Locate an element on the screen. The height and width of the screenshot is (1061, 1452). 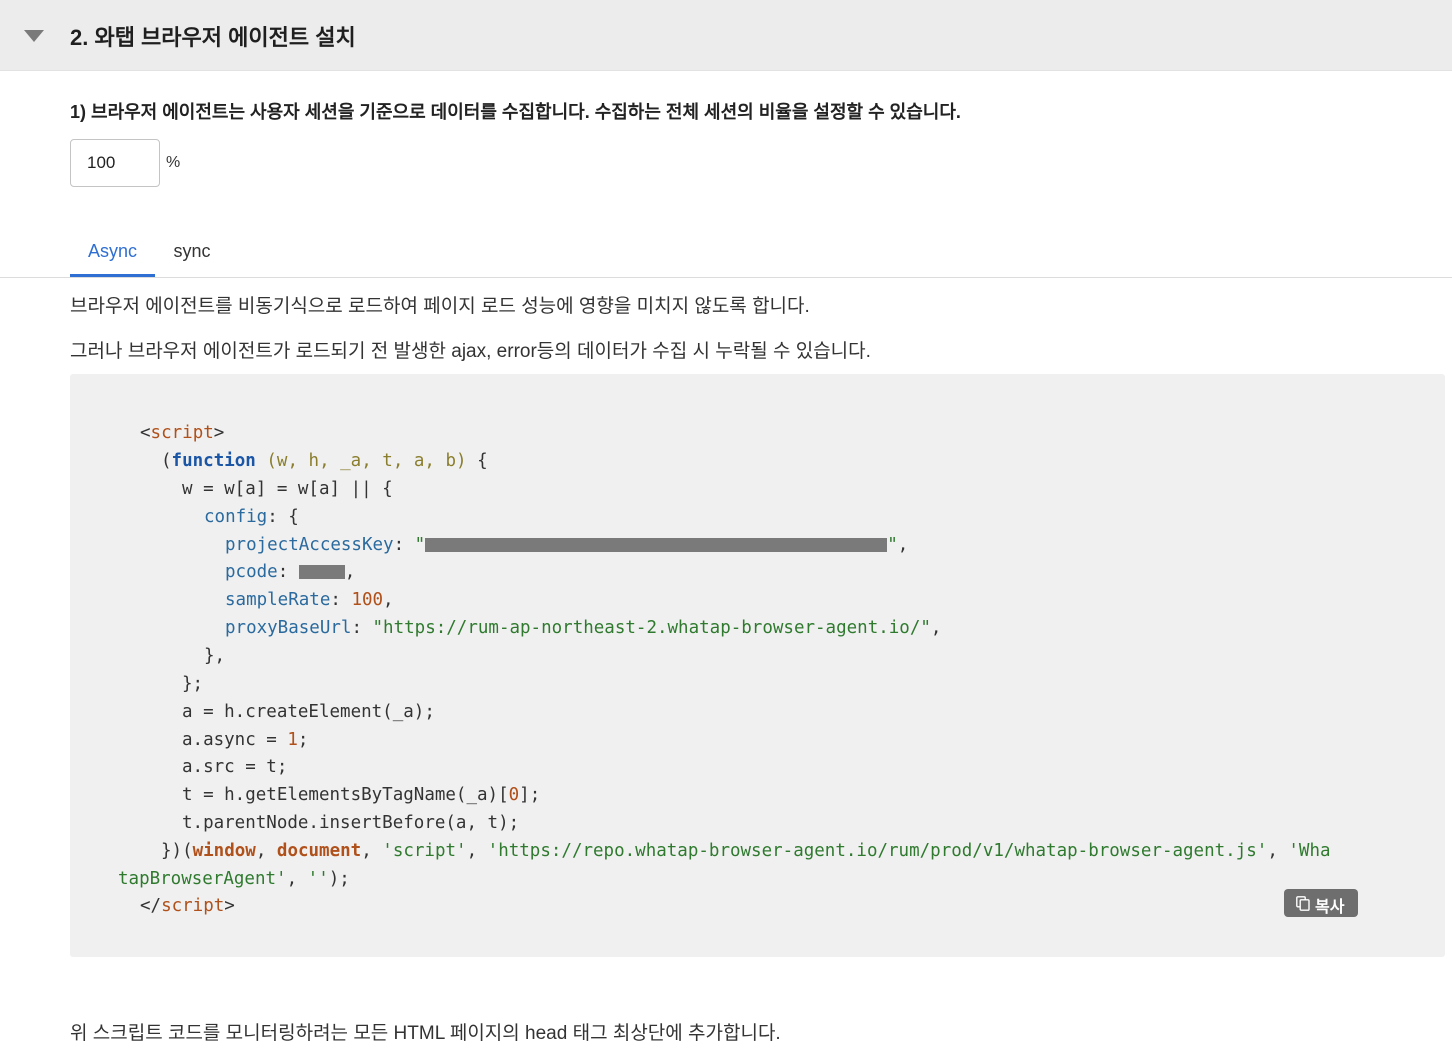
code-line-src: a.src = t; is located at coordinates (235, 767).